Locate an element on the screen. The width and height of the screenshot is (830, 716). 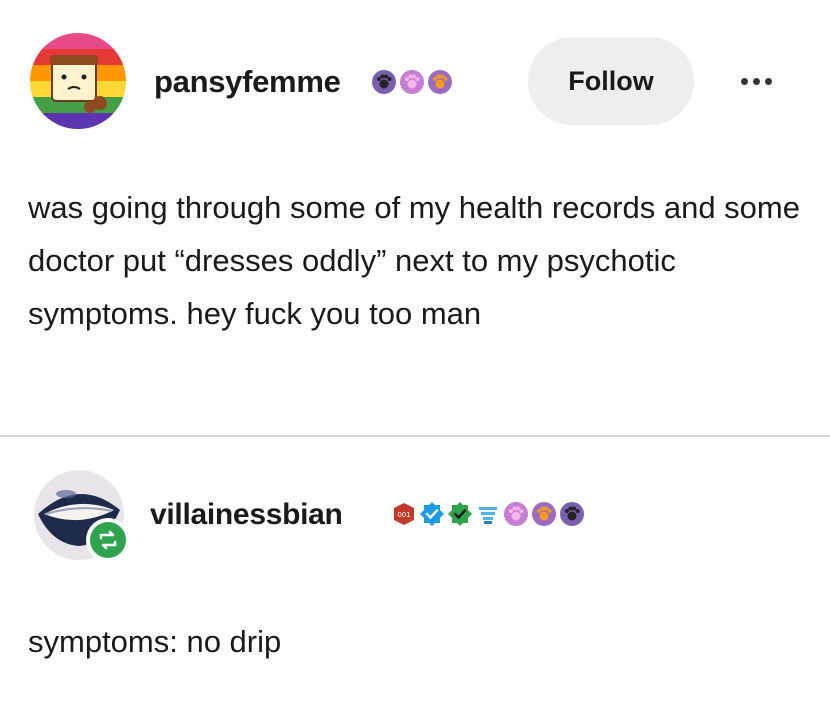
more-options-button is located at coordinates (756, 81).